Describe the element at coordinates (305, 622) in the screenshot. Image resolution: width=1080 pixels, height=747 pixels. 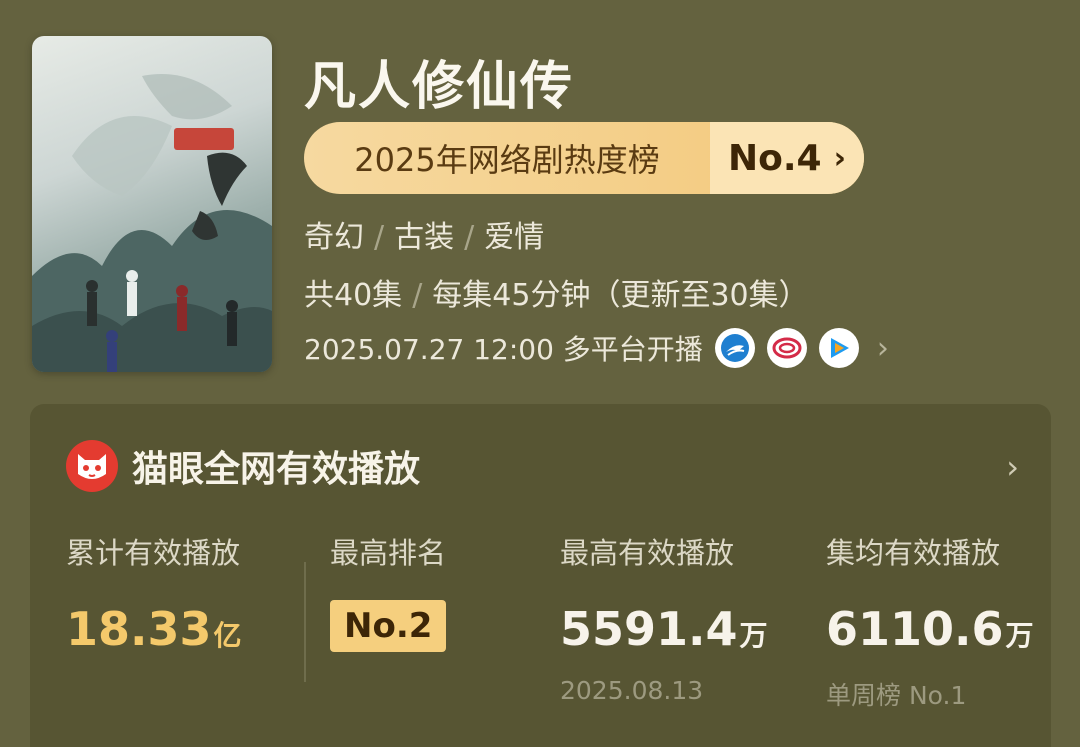
I see `divider` at that location.